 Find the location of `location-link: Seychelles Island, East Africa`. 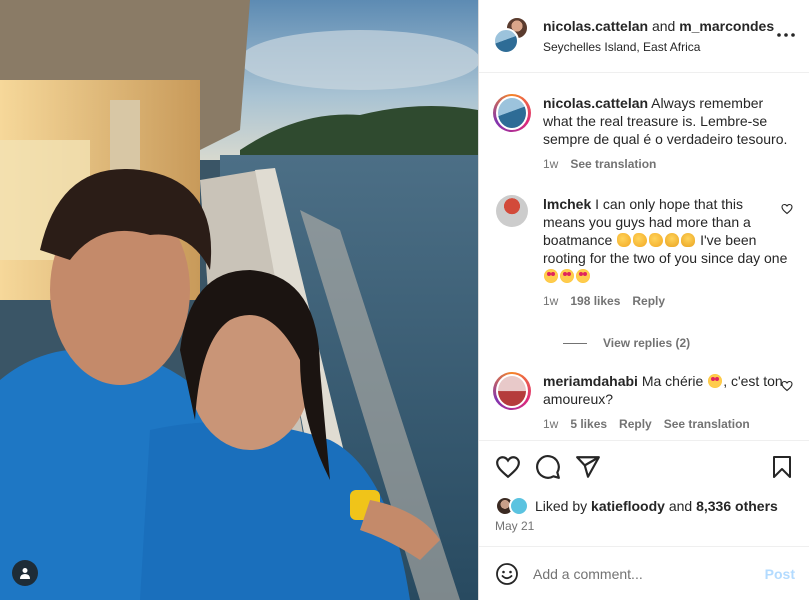

location-link: Seychelles Island, East Africa is located at coordinates (658, 47).